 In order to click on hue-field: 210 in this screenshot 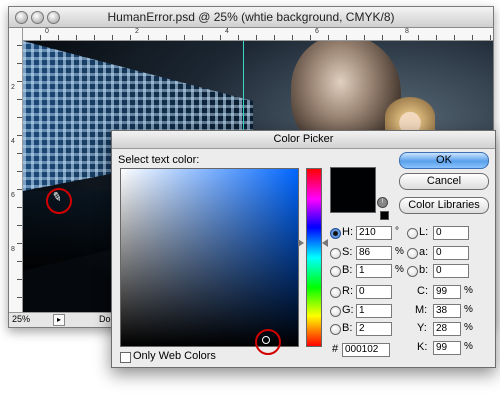, I will do `click(374, 233)`.